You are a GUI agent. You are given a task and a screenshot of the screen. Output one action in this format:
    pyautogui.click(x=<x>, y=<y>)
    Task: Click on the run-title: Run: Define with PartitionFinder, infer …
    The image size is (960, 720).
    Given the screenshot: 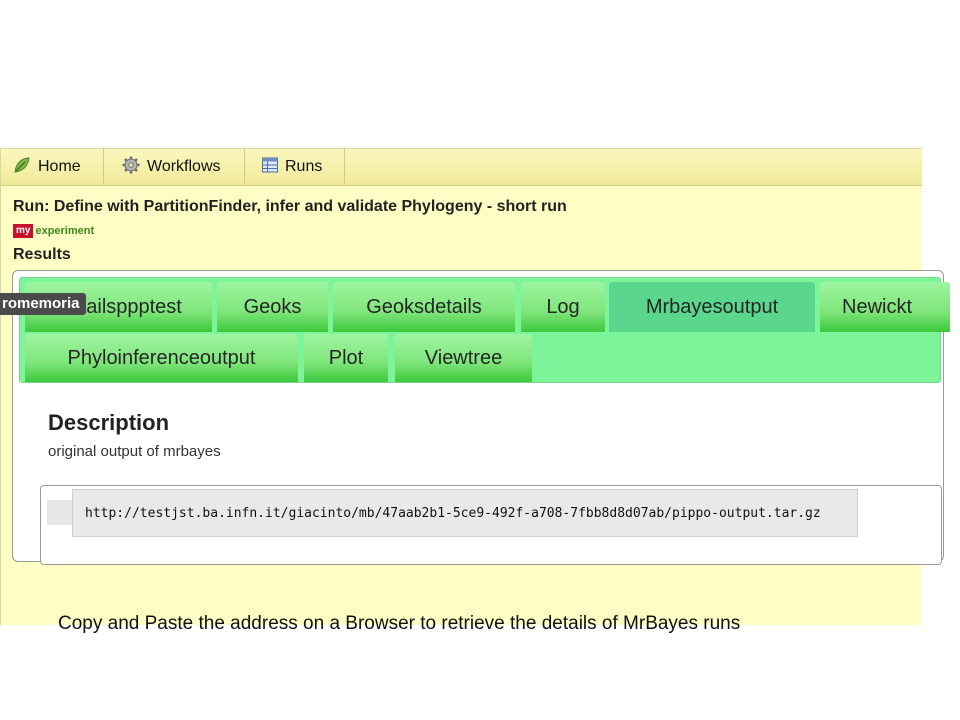 What is the action you would take?
    pyautogui.click(x=290, y=206)
    